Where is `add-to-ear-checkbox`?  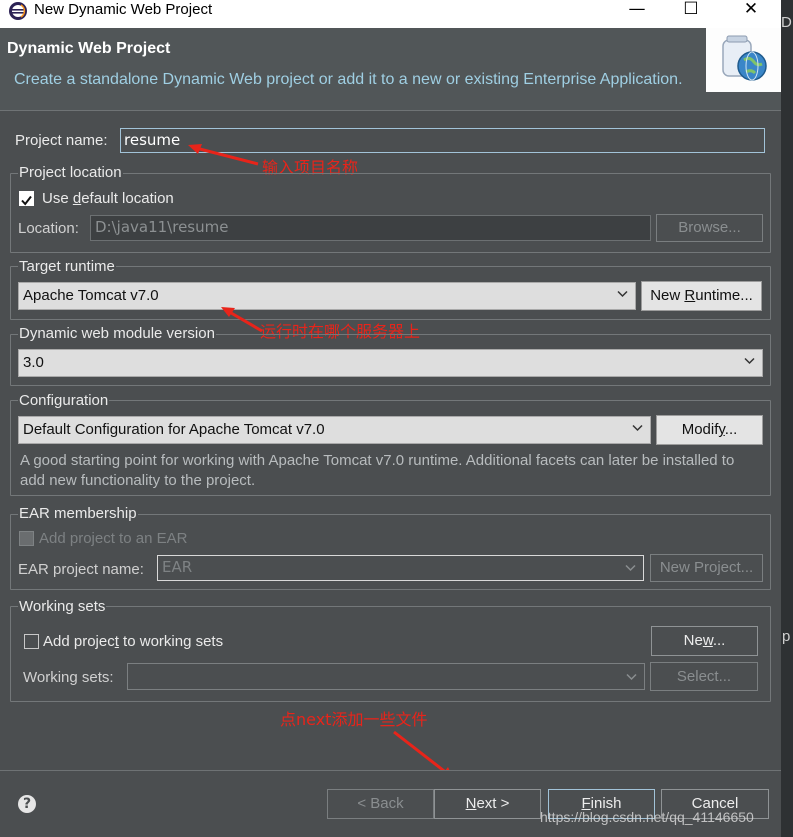
add-to-ear-checkbox is located at coordinates (26, 538).